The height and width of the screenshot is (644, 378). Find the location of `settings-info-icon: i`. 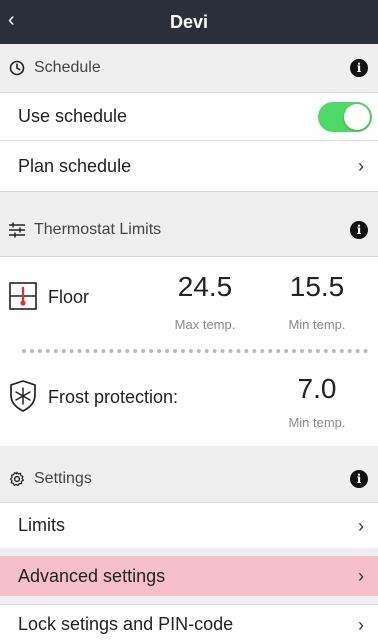

settings-info-icon: i is located at coordinates (359, 479).